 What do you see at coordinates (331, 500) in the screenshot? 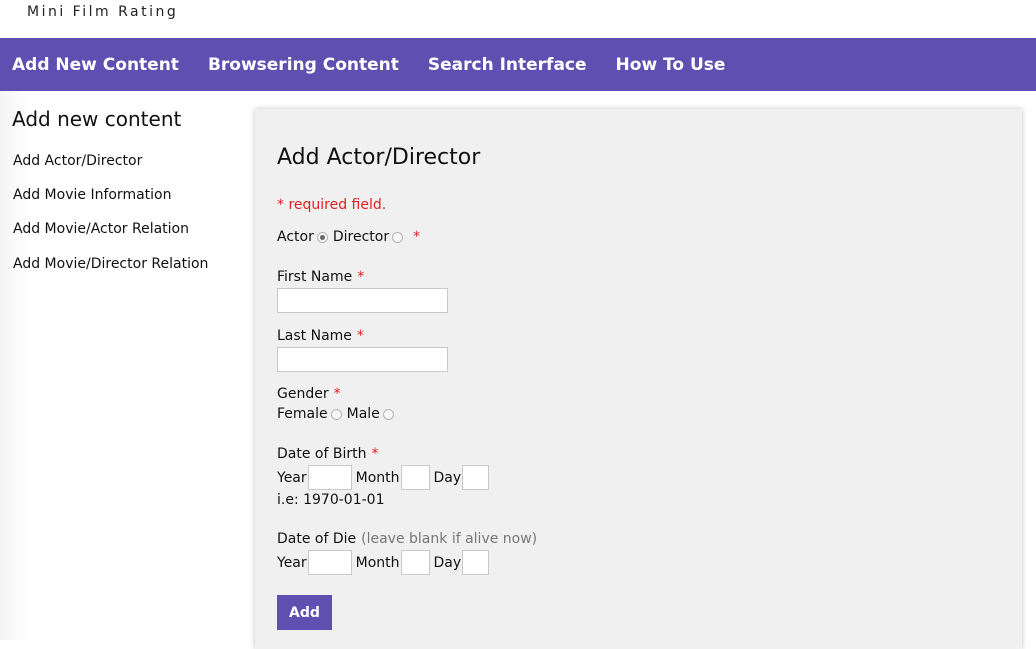
I see `dob-example: i.e: 1970-01-01` at bounding box center [331, 500].